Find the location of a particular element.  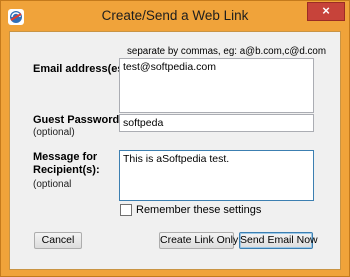

email-field: test@softpedia.com is located at coordinates (216, 85).